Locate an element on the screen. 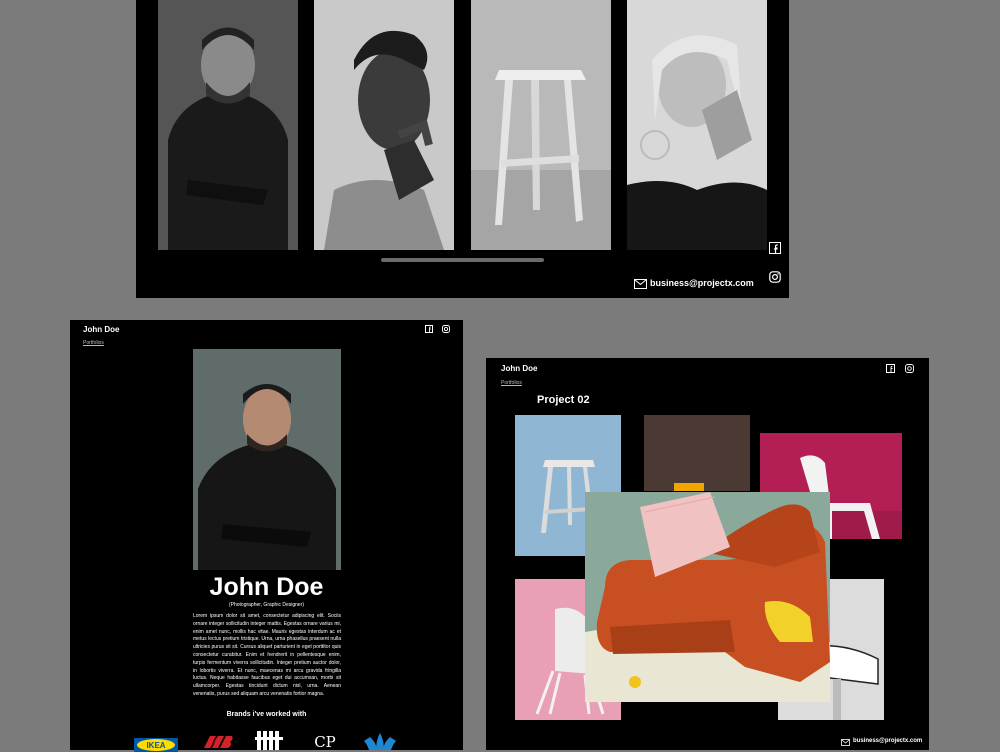 This screenshot has height=752, width=1000. undefeated-logo is located at coordinates (269, 740).